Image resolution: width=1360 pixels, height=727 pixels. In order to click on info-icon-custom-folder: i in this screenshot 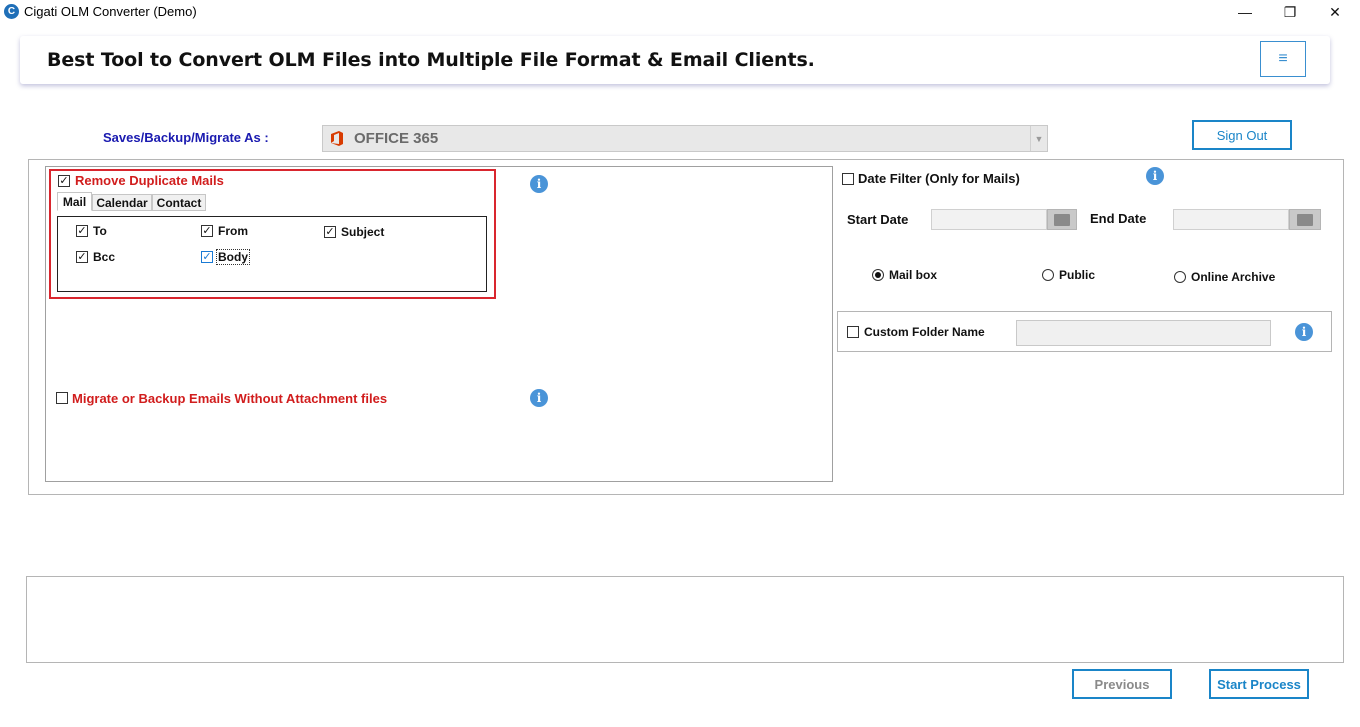, I will do `click(1304, 332)`.